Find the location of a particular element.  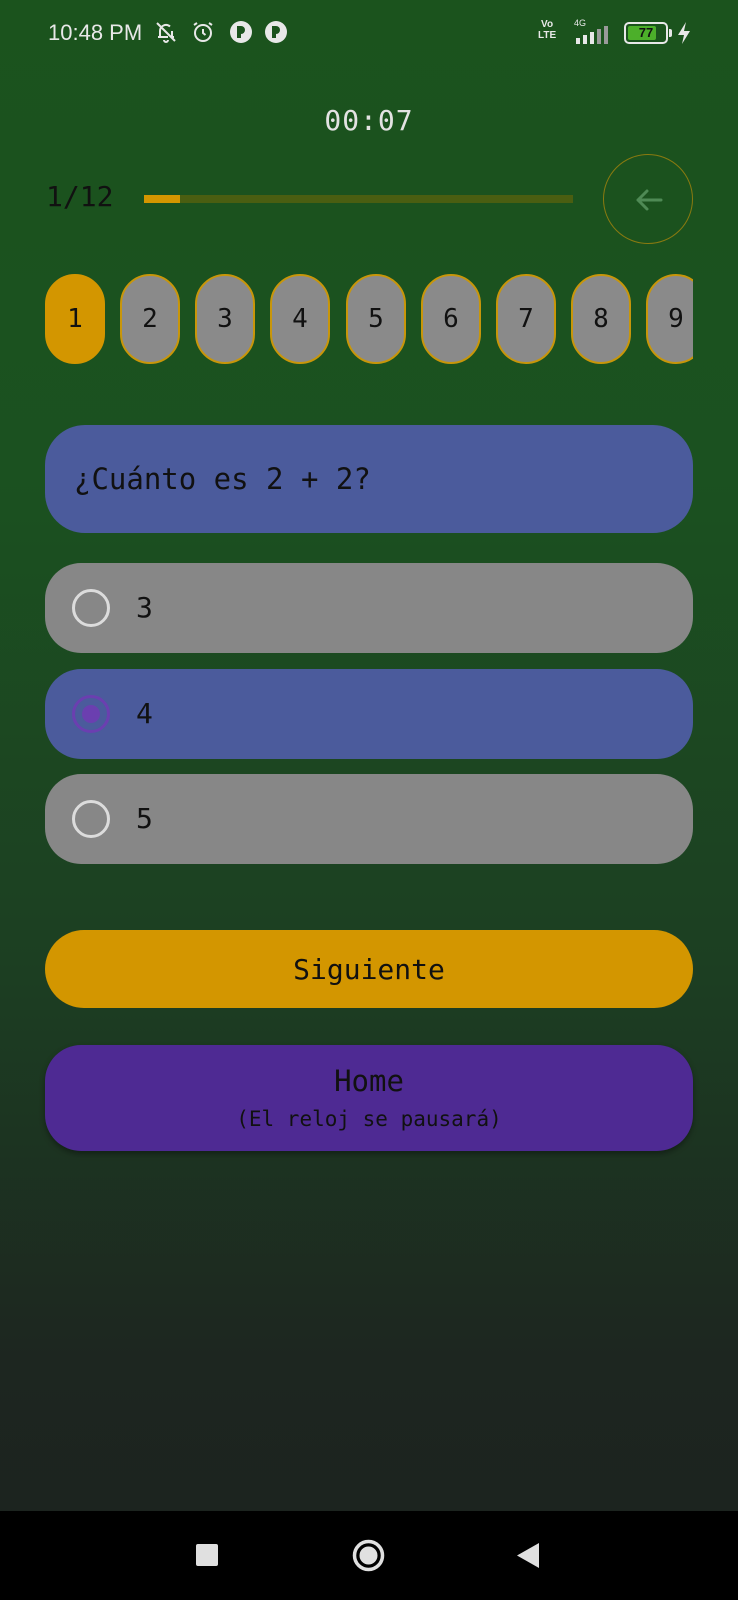

home-button-label: Home is located at coordinates (369, 1081).